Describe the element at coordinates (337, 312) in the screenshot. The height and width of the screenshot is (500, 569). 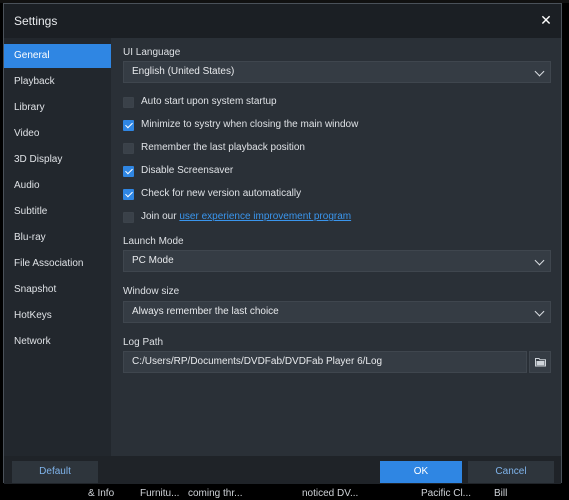
I see `window-size-select: Always remember the last choice` at that location.